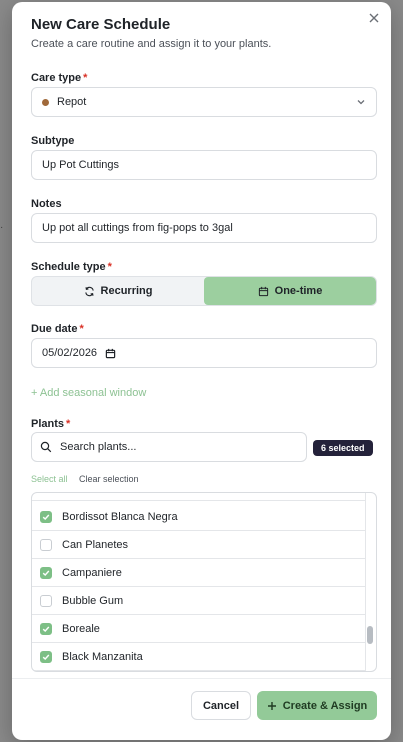 This screenshot has height=742, width=403. Describe the element at coordinates (120, 516) in the screenshot. I see `plant-name: Bordissot Blanca Negra` at that location.